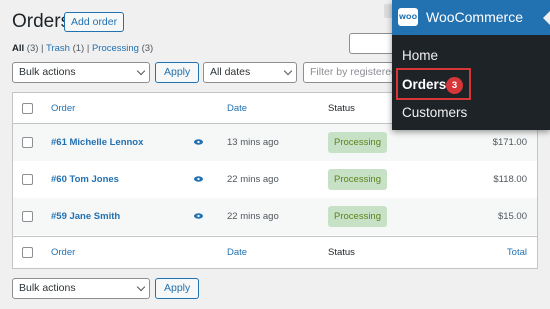  I want to click on add-order-button: Add order, so click(94, 22).